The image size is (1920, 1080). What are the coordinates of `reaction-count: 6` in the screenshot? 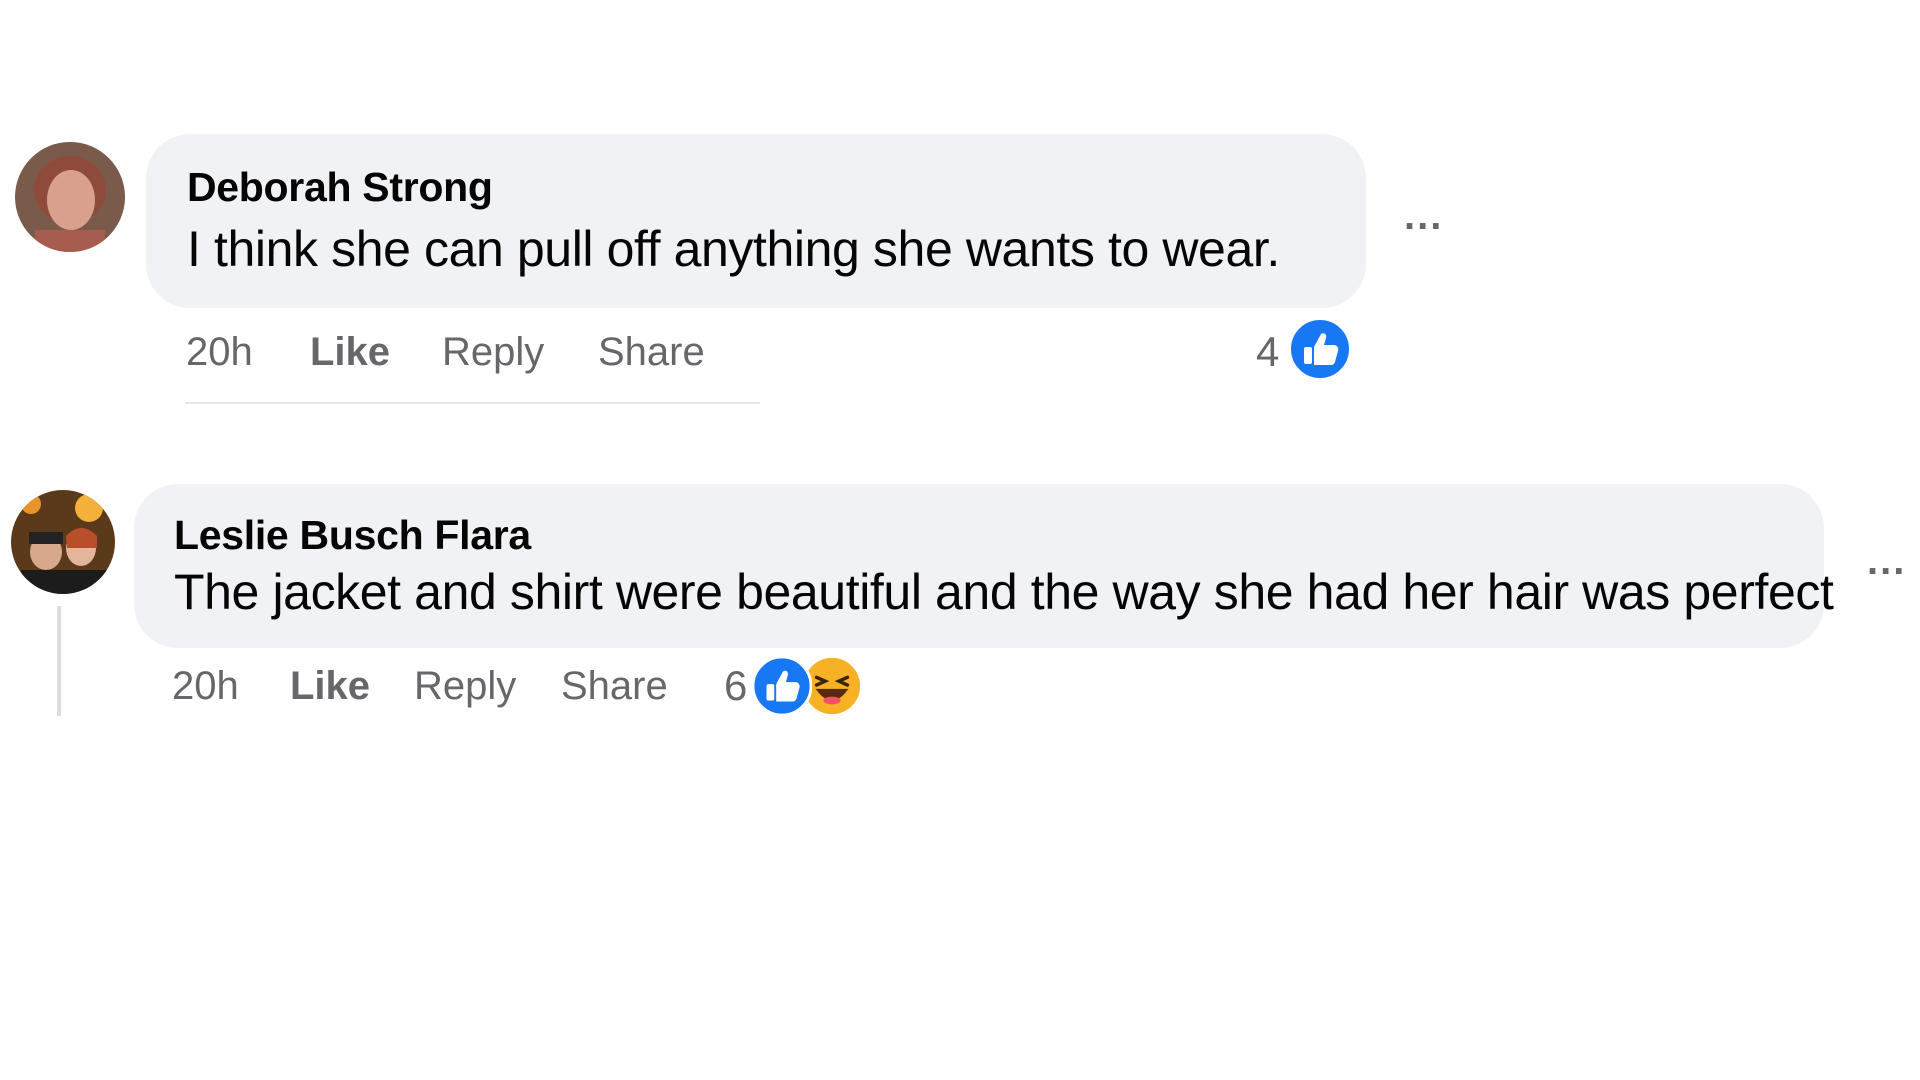 It's located at (735, 686).